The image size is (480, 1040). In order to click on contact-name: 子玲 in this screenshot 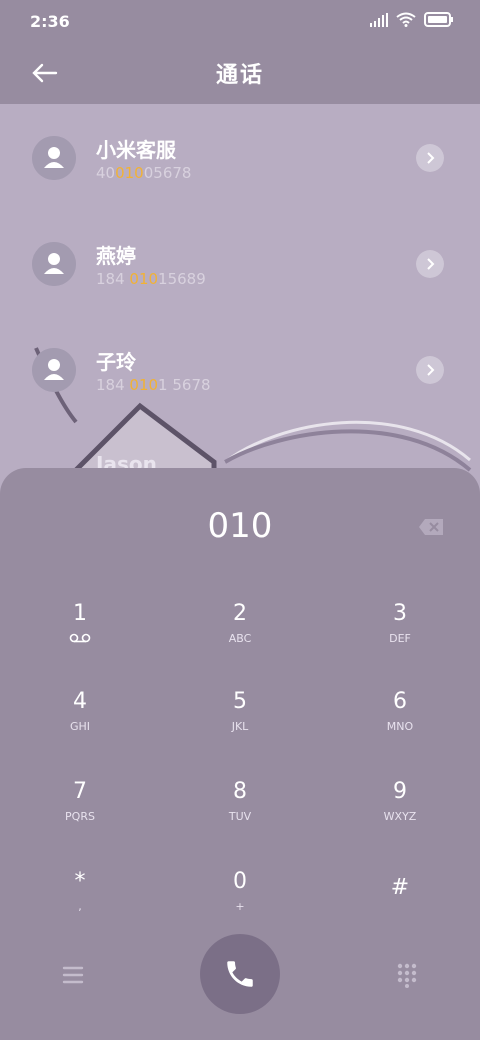, I will do `click(116, 362)`.